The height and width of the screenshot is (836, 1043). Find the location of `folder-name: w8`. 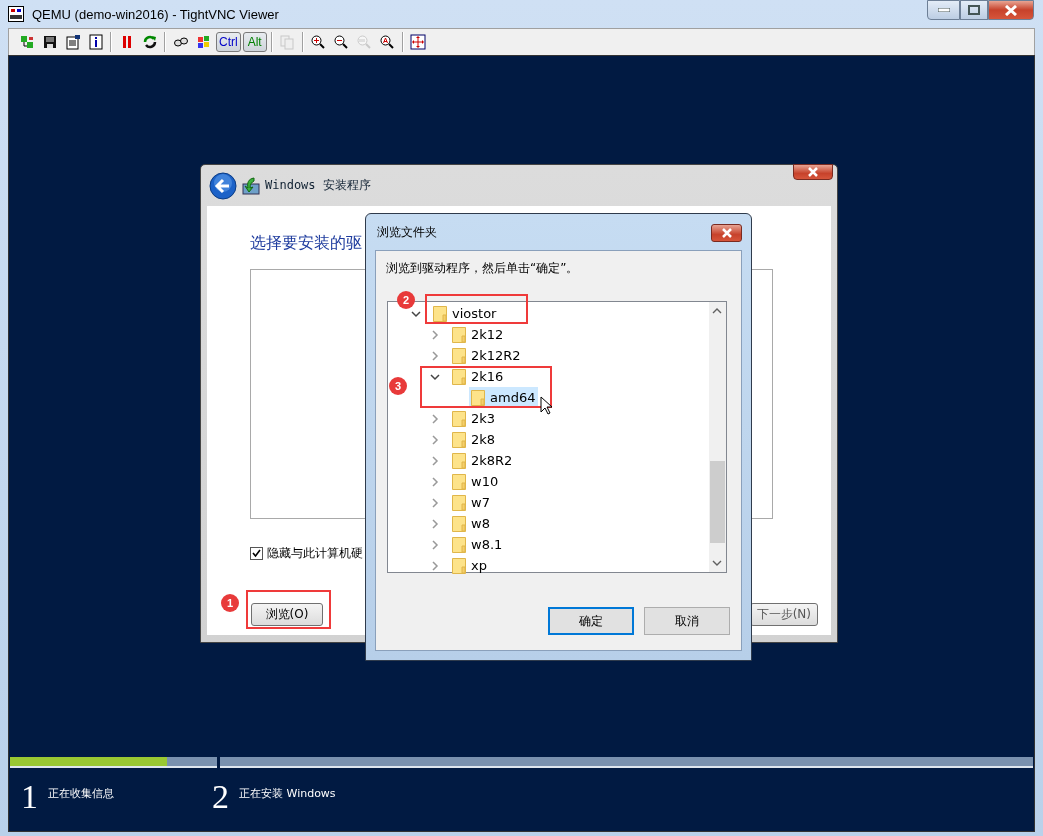

folder-name: w8 is located at coordinates (480, 523).